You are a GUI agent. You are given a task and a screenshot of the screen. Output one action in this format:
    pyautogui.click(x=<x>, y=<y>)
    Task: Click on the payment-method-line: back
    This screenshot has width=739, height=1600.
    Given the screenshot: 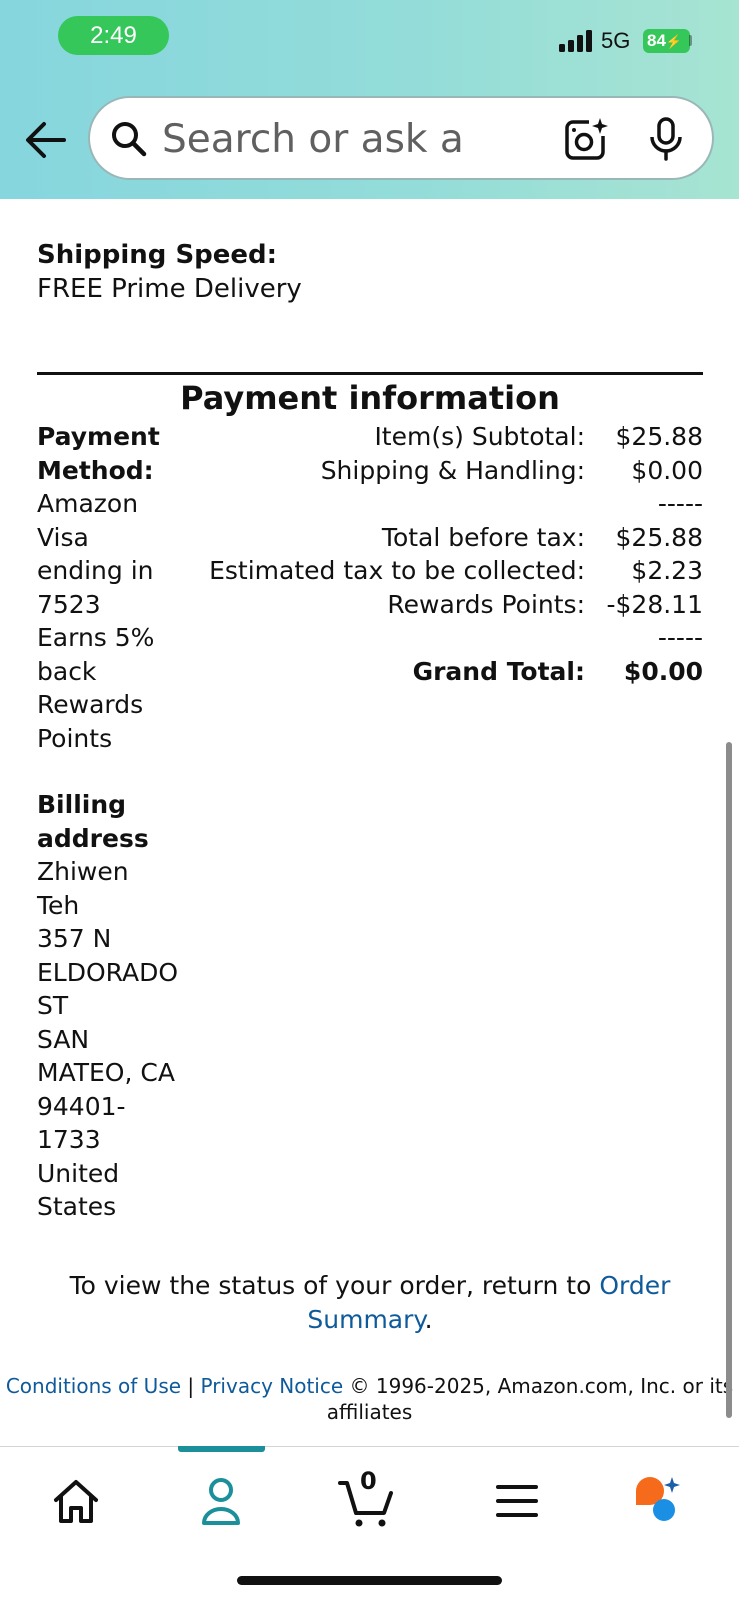 What is the action you would take?
    pyautogui.click(x=67, y=671)
    